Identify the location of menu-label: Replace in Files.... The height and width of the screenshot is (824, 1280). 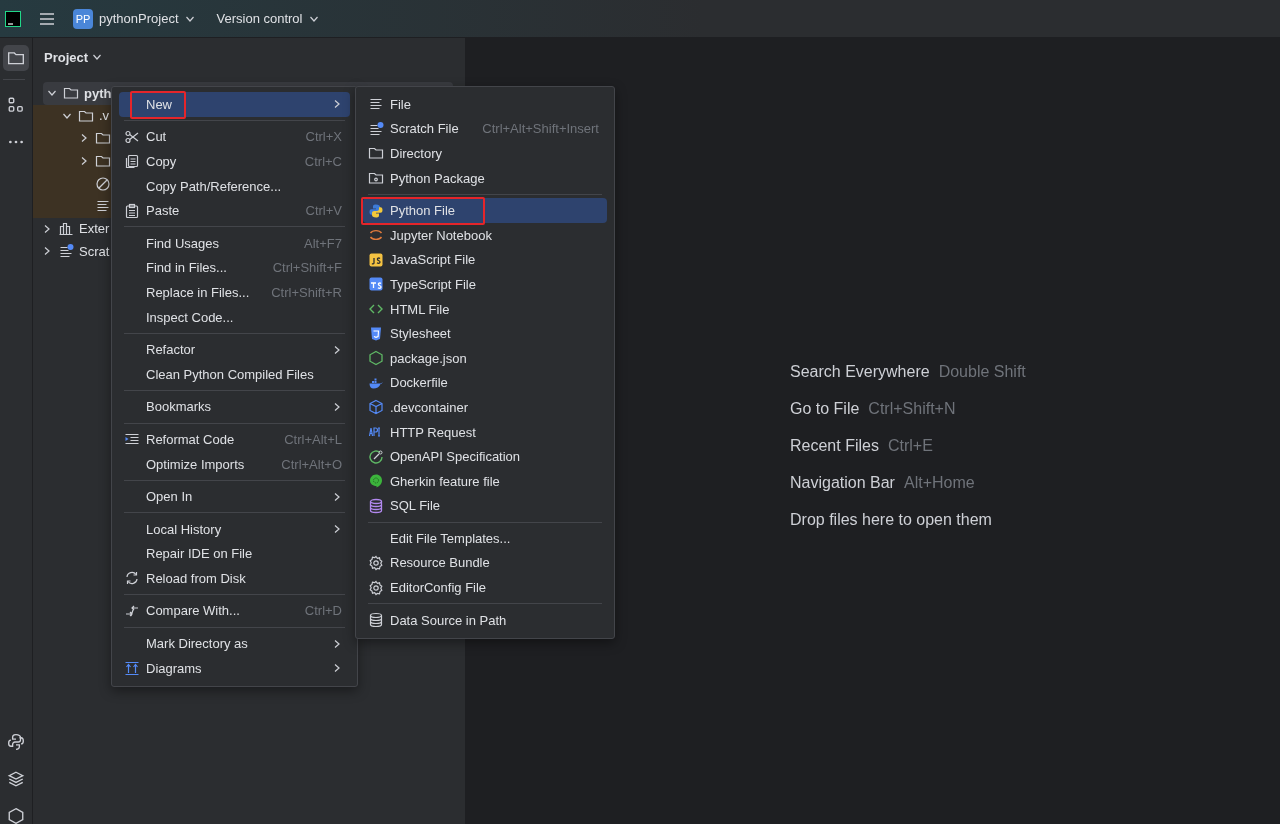
(198, 292).